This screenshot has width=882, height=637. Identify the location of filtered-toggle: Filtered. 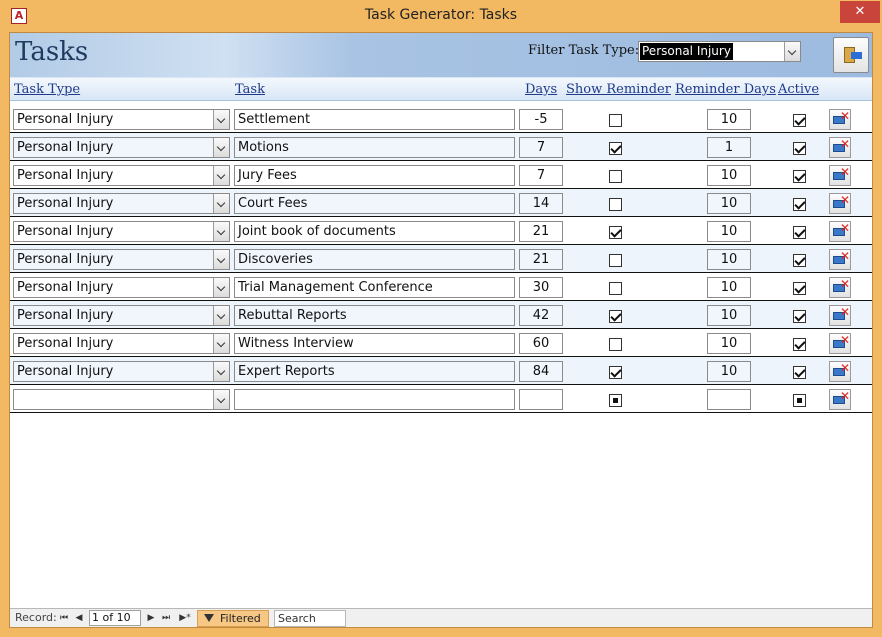
(233, 618).